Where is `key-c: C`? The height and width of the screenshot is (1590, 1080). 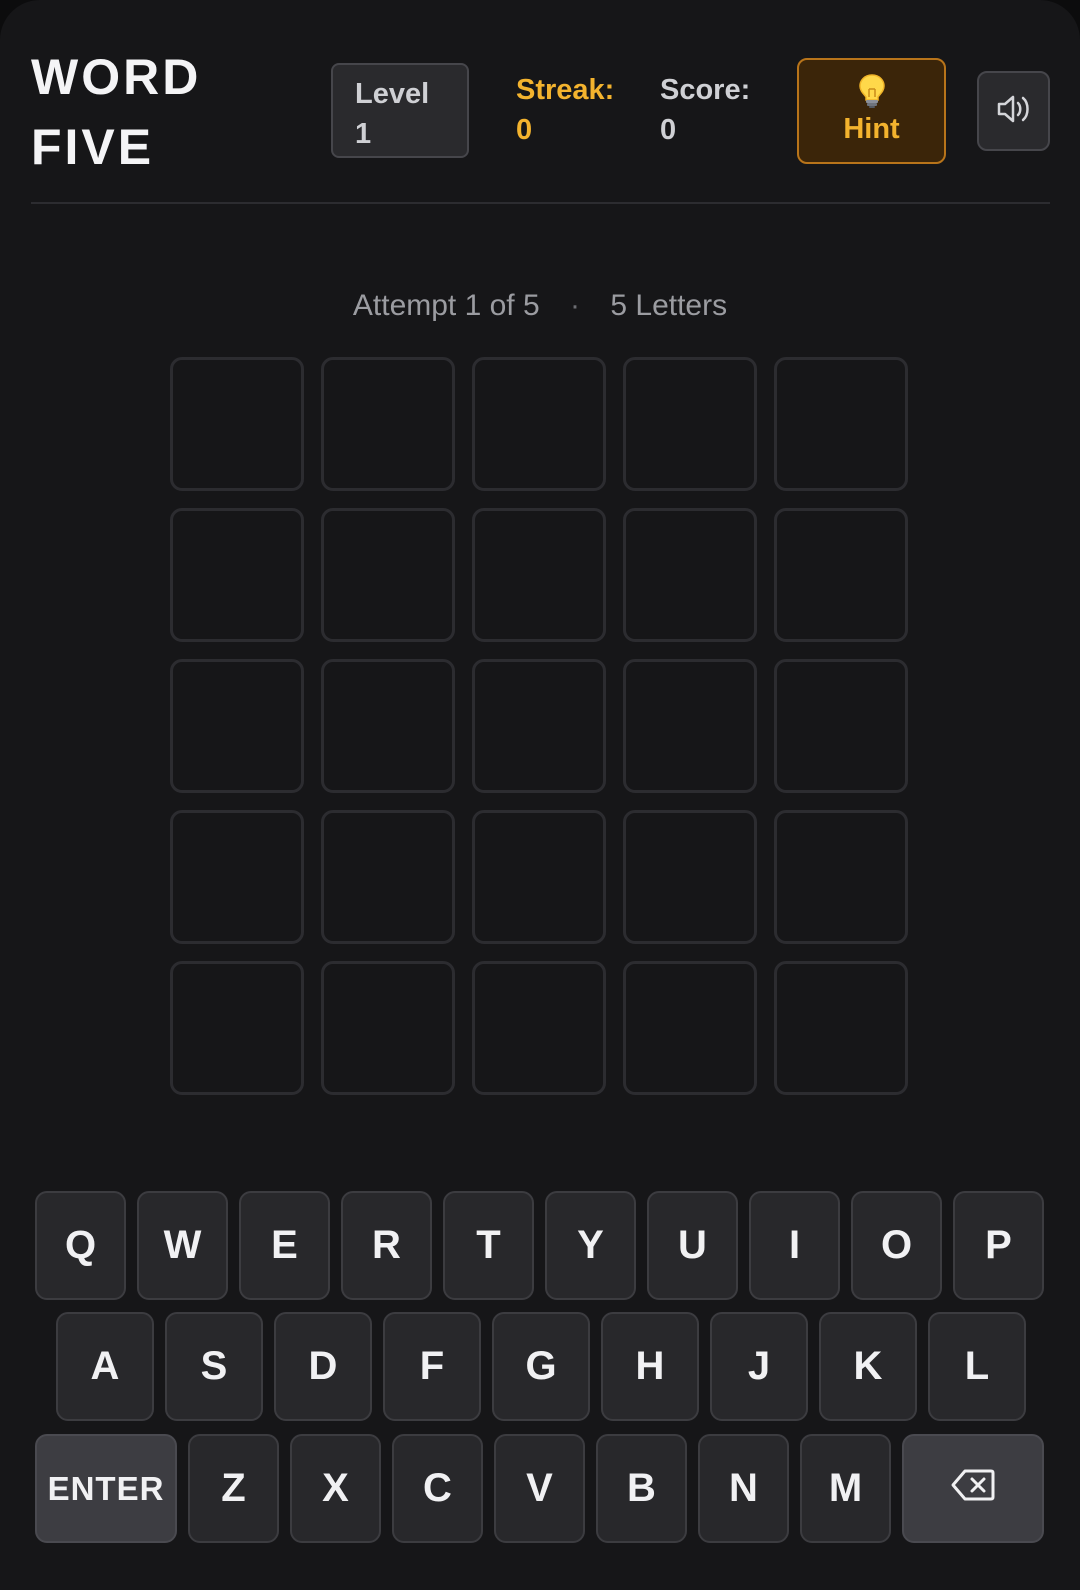
key-c: C is located at coordinates (437, 1488).